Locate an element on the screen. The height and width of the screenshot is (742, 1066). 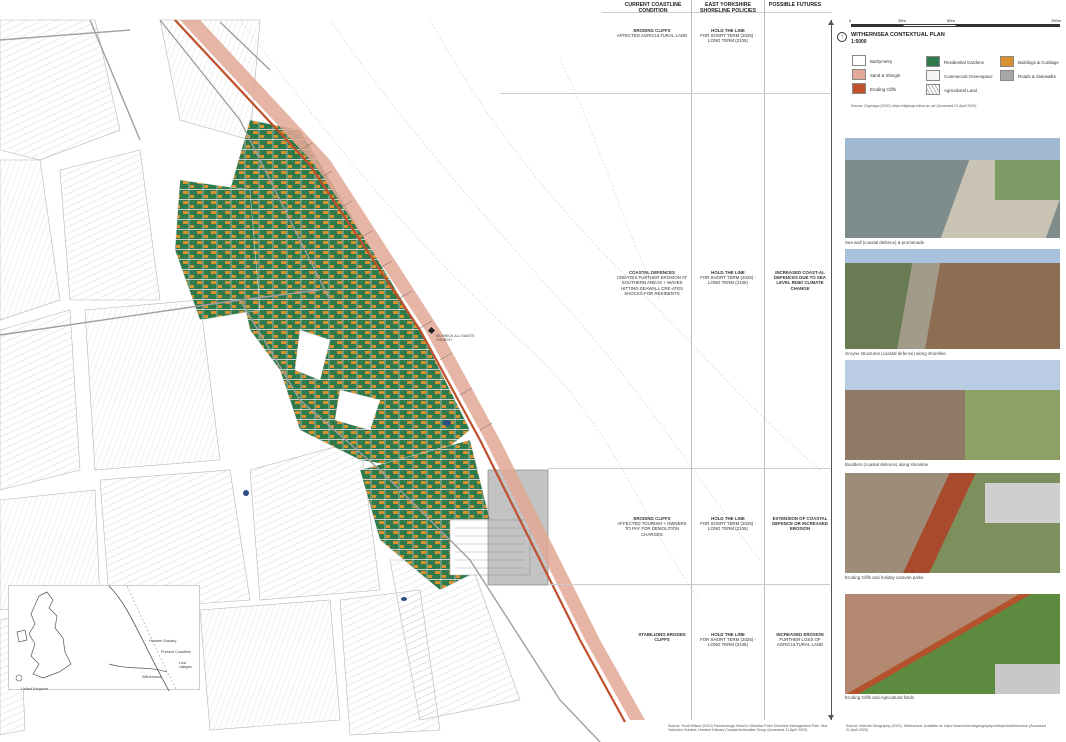
legend-label-commercial: Commercial Greenspace is located at coordinates (968, 76).